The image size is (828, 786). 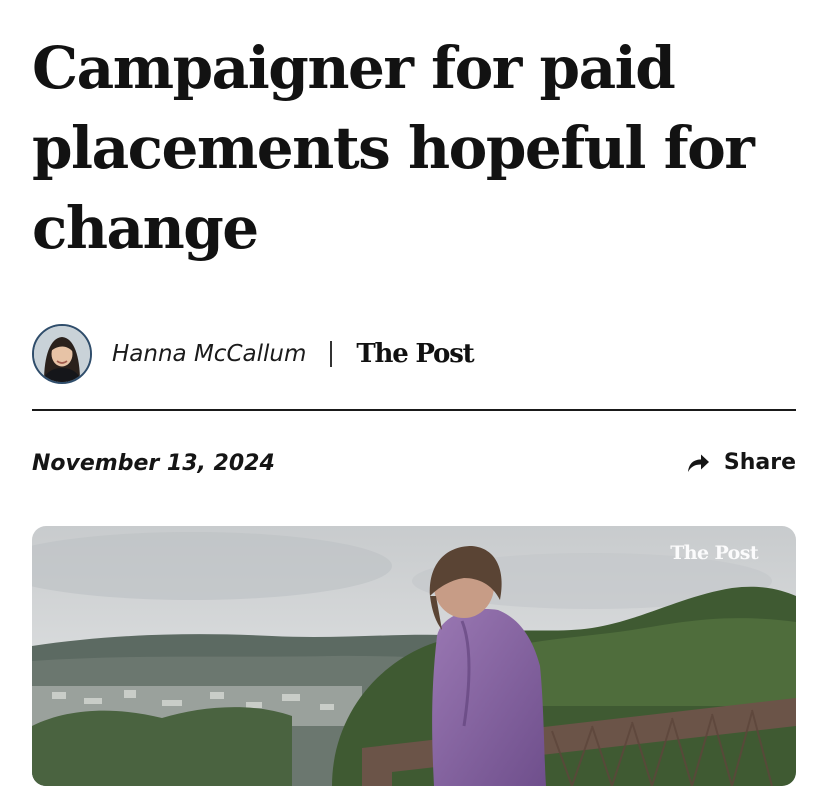 What do you see at coordinates (153, 463) in the screenshot?
I see `publish-date: November 13, 2024` at bounding box center [153, 463].